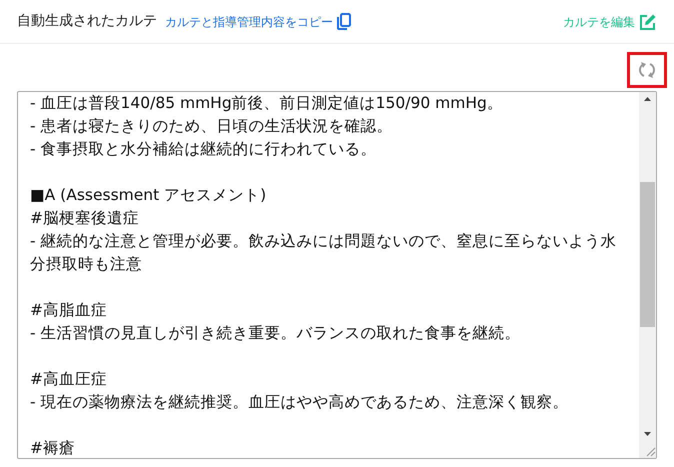 Image resolution: width=674 pixels, height=467 pixels. Describe the element at coordinates (204, 149) in the screenshot. I see `text-line: - 食事摂取と水分補給は継続的に行われている。` at that location.